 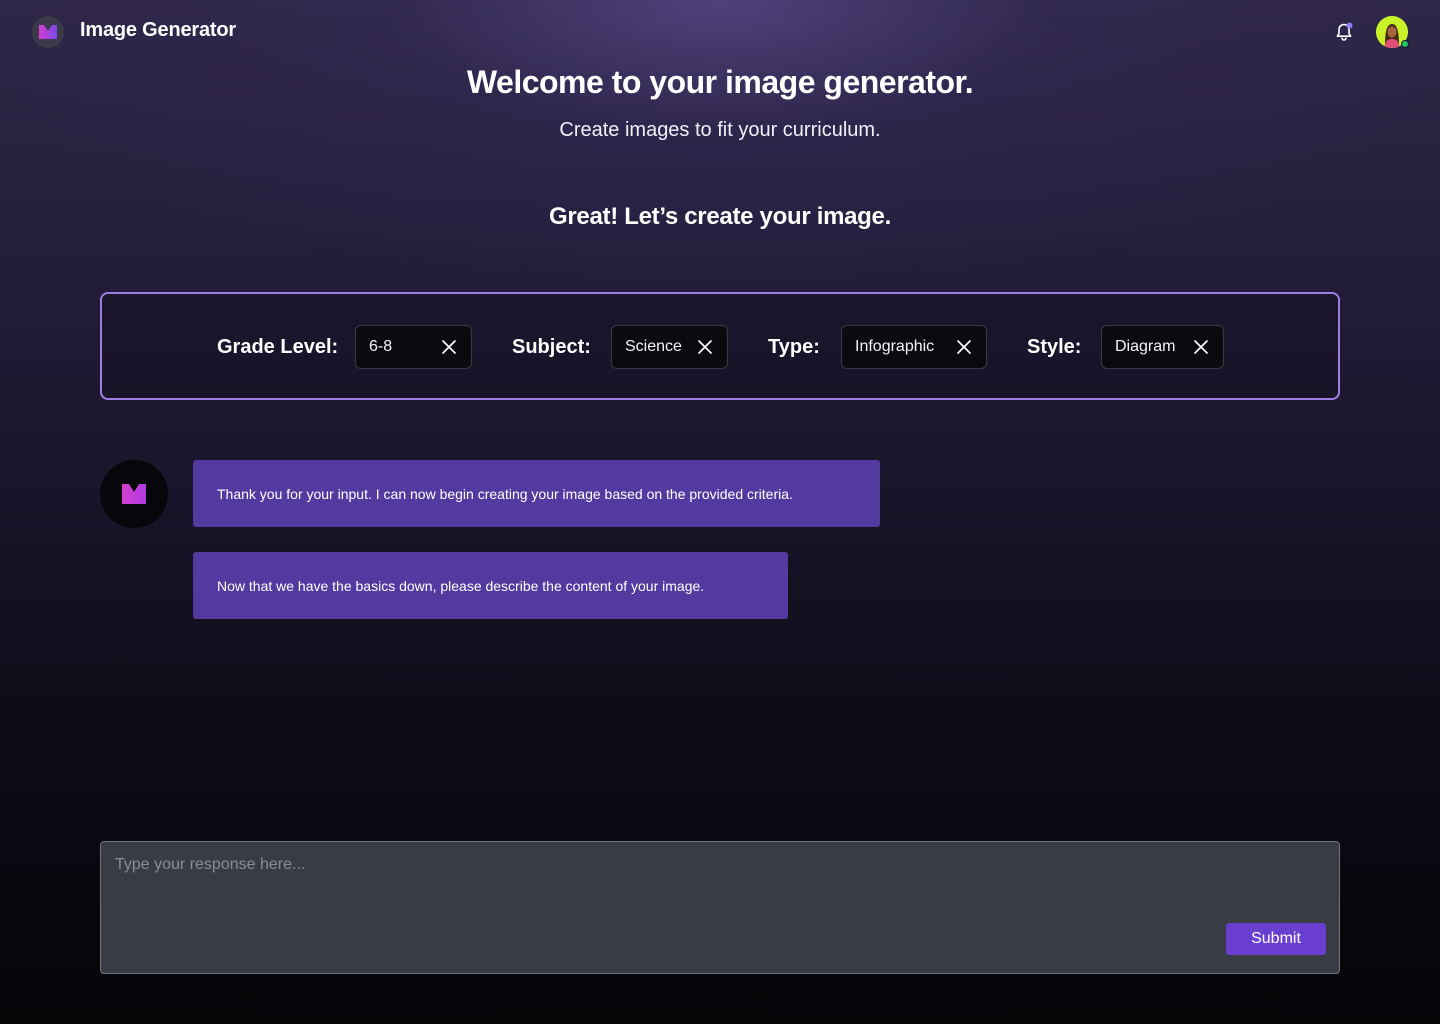 What do you see at coordinates (895, 346) in the screenshot?
I see `type-value: Infographic` at bounding box center [895, 346].